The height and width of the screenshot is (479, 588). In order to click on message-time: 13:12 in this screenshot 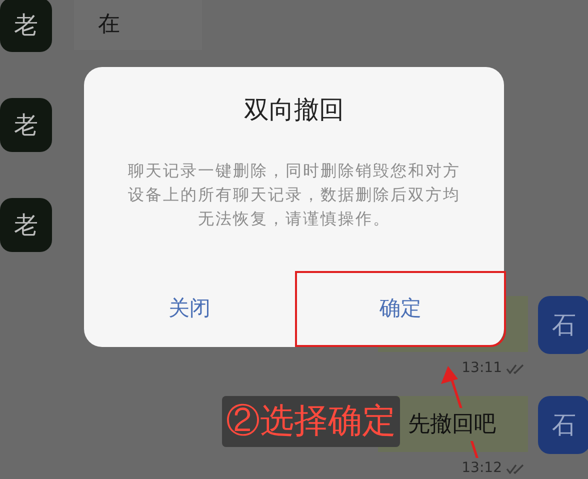, I will do `click(482, 468)`.